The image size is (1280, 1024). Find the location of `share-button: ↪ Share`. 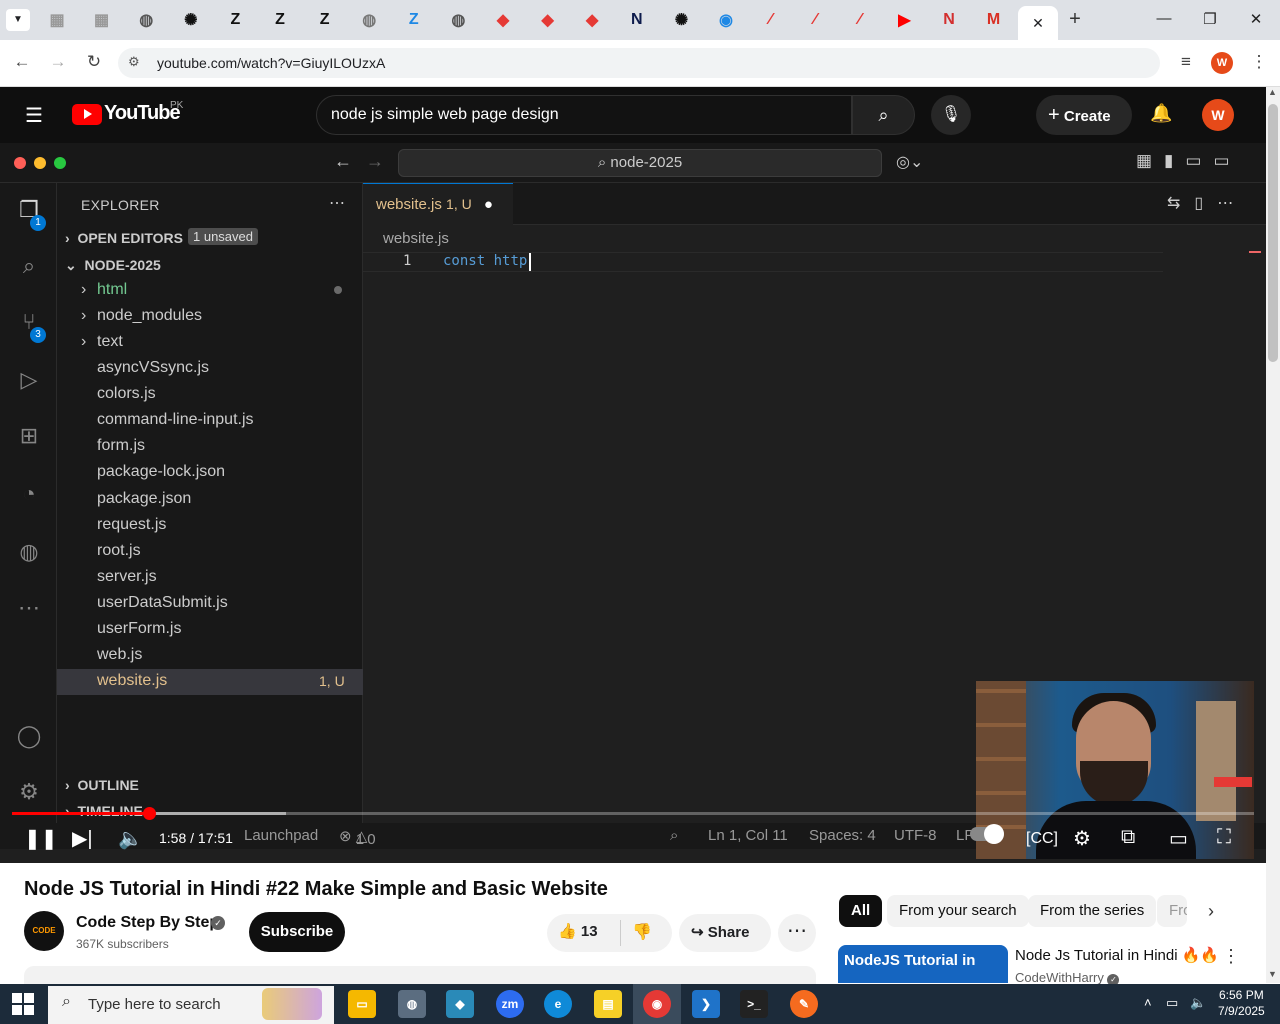

share-button: ↪ Share is located at coordinates (725, 933).